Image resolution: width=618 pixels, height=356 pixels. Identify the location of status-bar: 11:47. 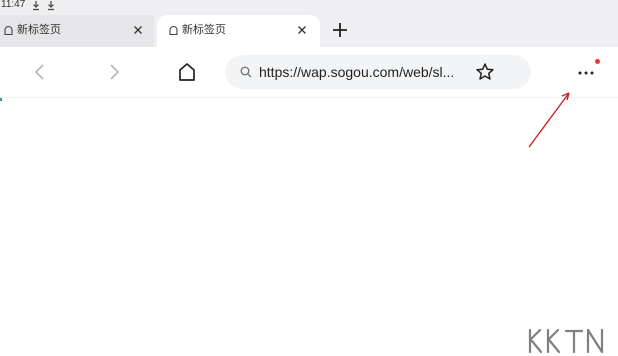
(309, 6).